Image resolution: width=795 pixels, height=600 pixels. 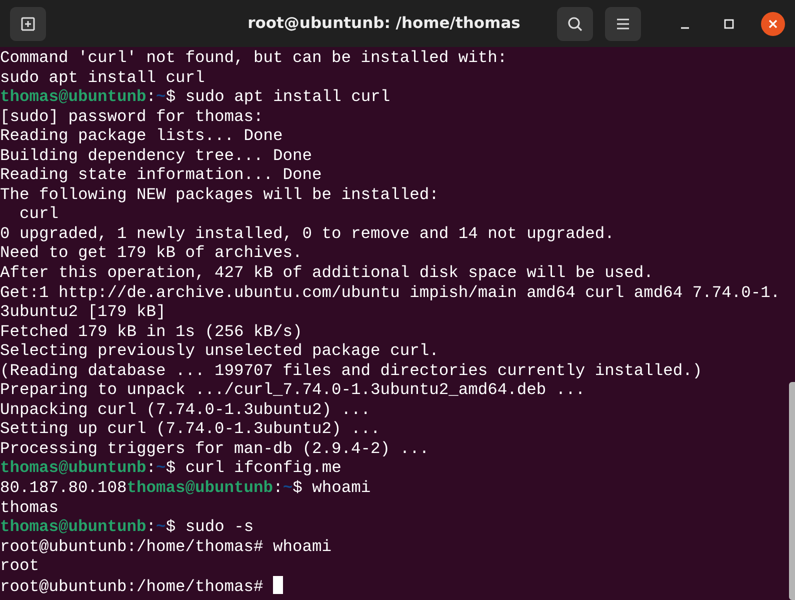 I want to click on text-cursor, so click(x=278, y=585).